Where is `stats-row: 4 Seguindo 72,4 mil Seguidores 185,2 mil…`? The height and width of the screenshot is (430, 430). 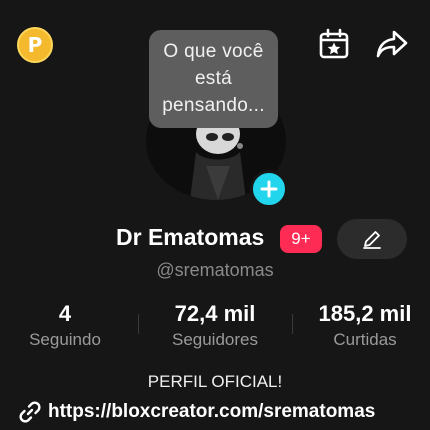 stats-row: 4 Seguindo 72,4 mil Seguidores 185,2 mil… is located at coordinates (215, 328).